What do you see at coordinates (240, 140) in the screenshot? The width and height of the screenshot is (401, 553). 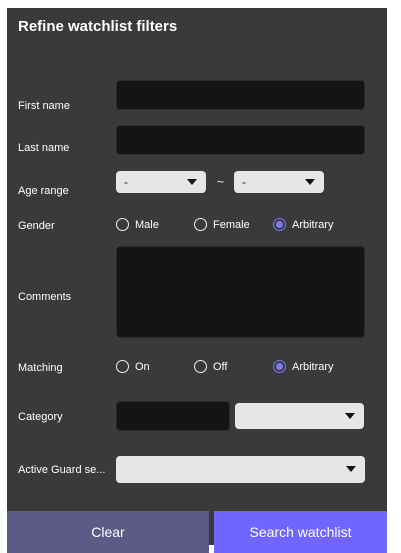 I see `last-name-input` at bounding box center [240, 140].